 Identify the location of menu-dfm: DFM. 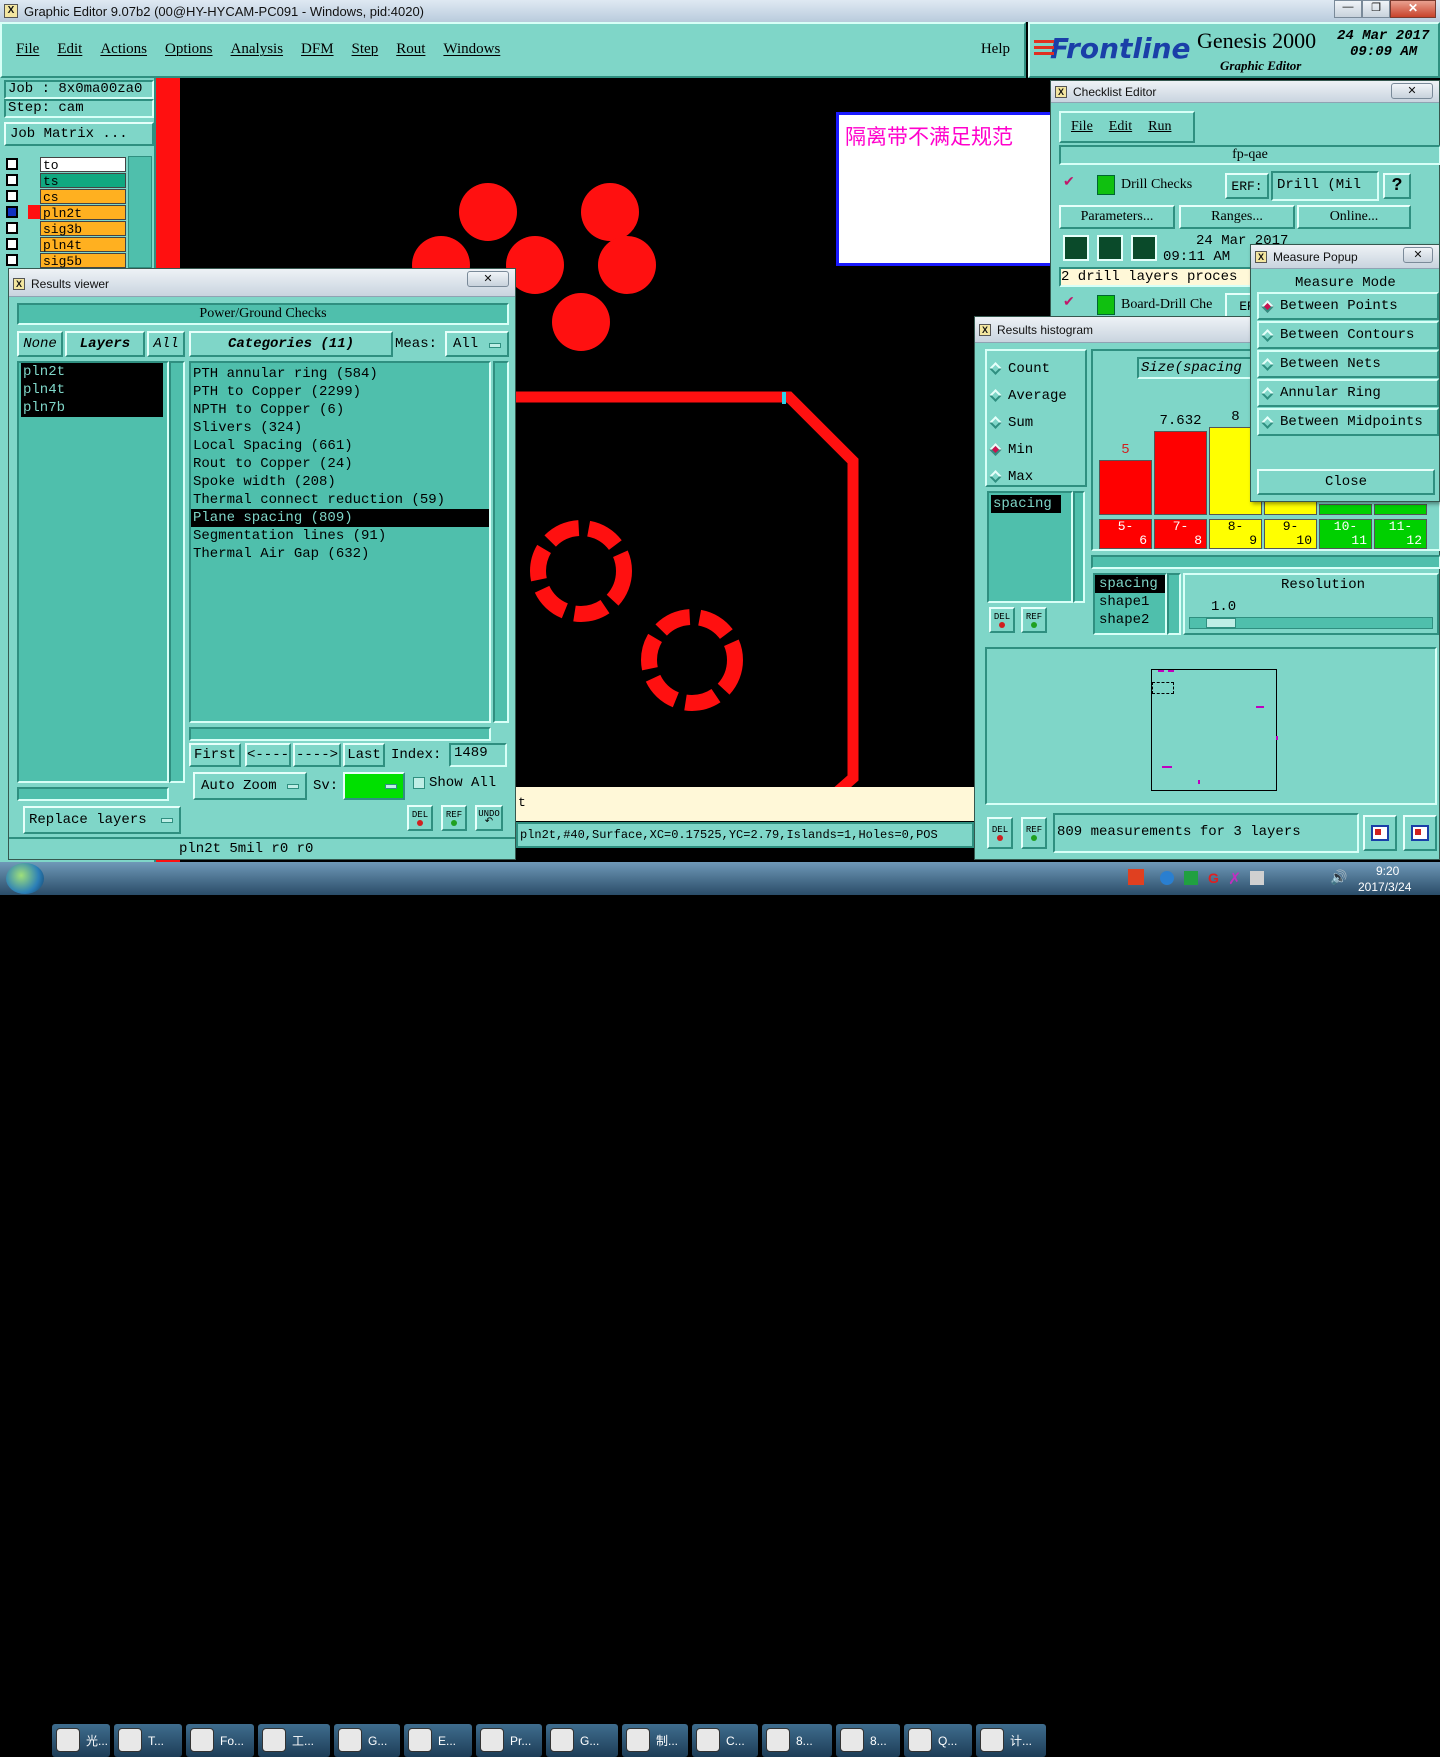
(317, 49).